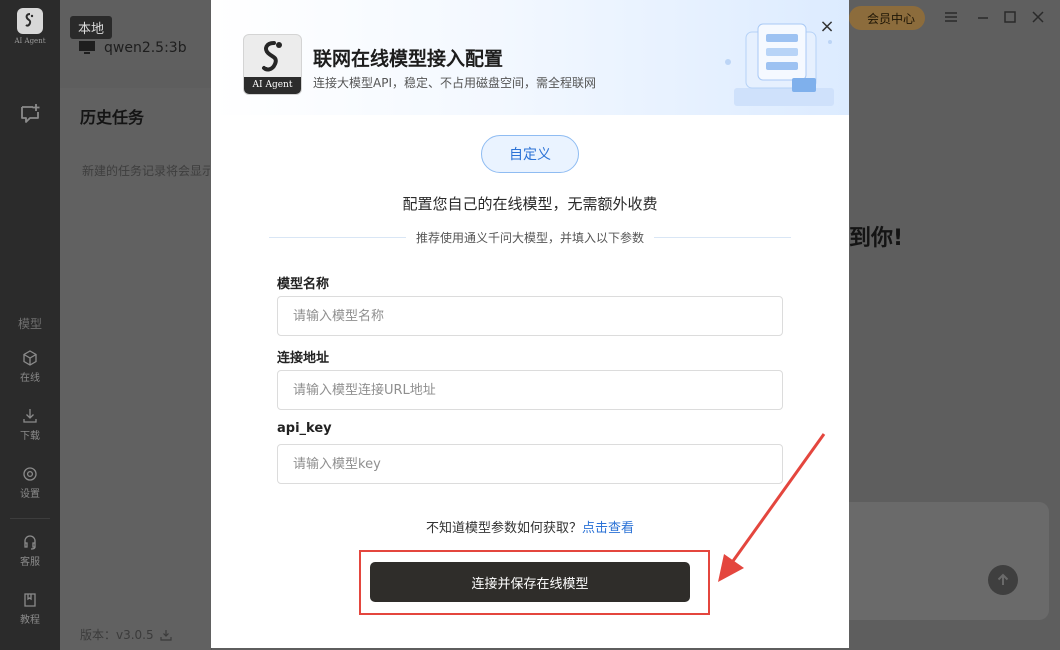 This screenshot has width=1060, height=650. I want to click on sidebar: AI Agent 模型 在线 下载 设置 客服 教程, so click(30, 325).